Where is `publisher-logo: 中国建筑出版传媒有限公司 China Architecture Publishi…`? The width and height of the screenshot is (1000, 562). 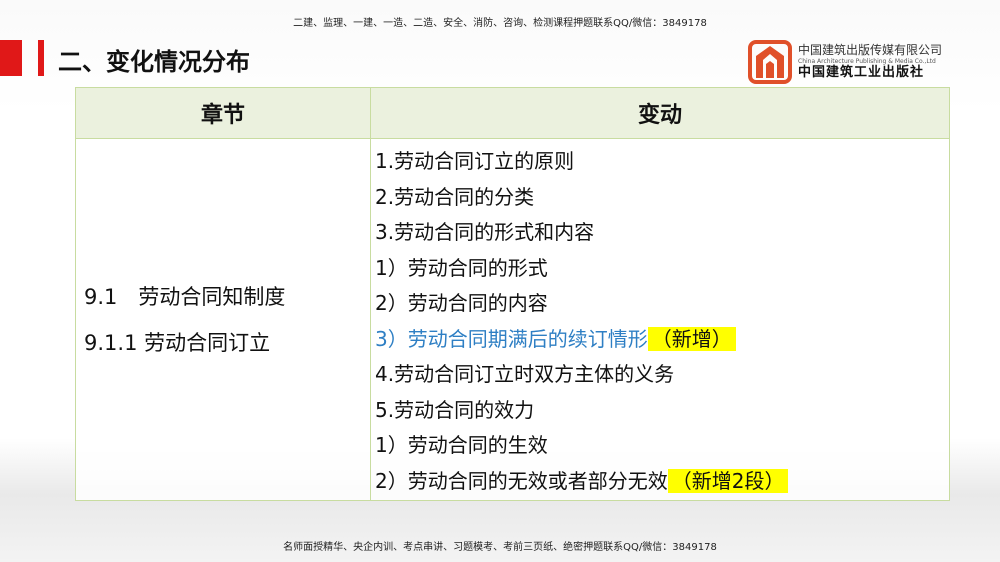
publisher-logo: 中国建筑出版传媒有限公司 China Architecture Publishi… is located at coordinates (845, 62).